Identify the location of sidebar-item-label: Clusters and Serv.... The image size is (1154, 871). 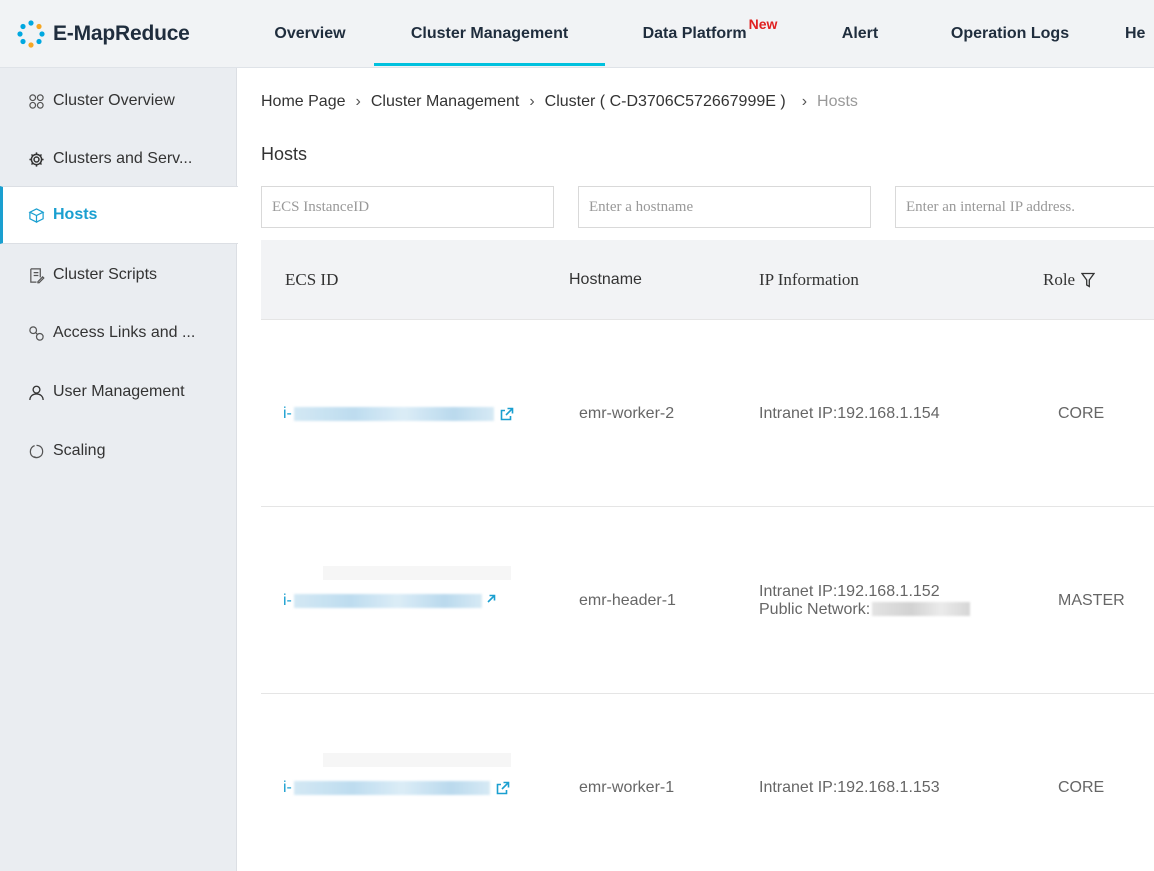
(123, 158).